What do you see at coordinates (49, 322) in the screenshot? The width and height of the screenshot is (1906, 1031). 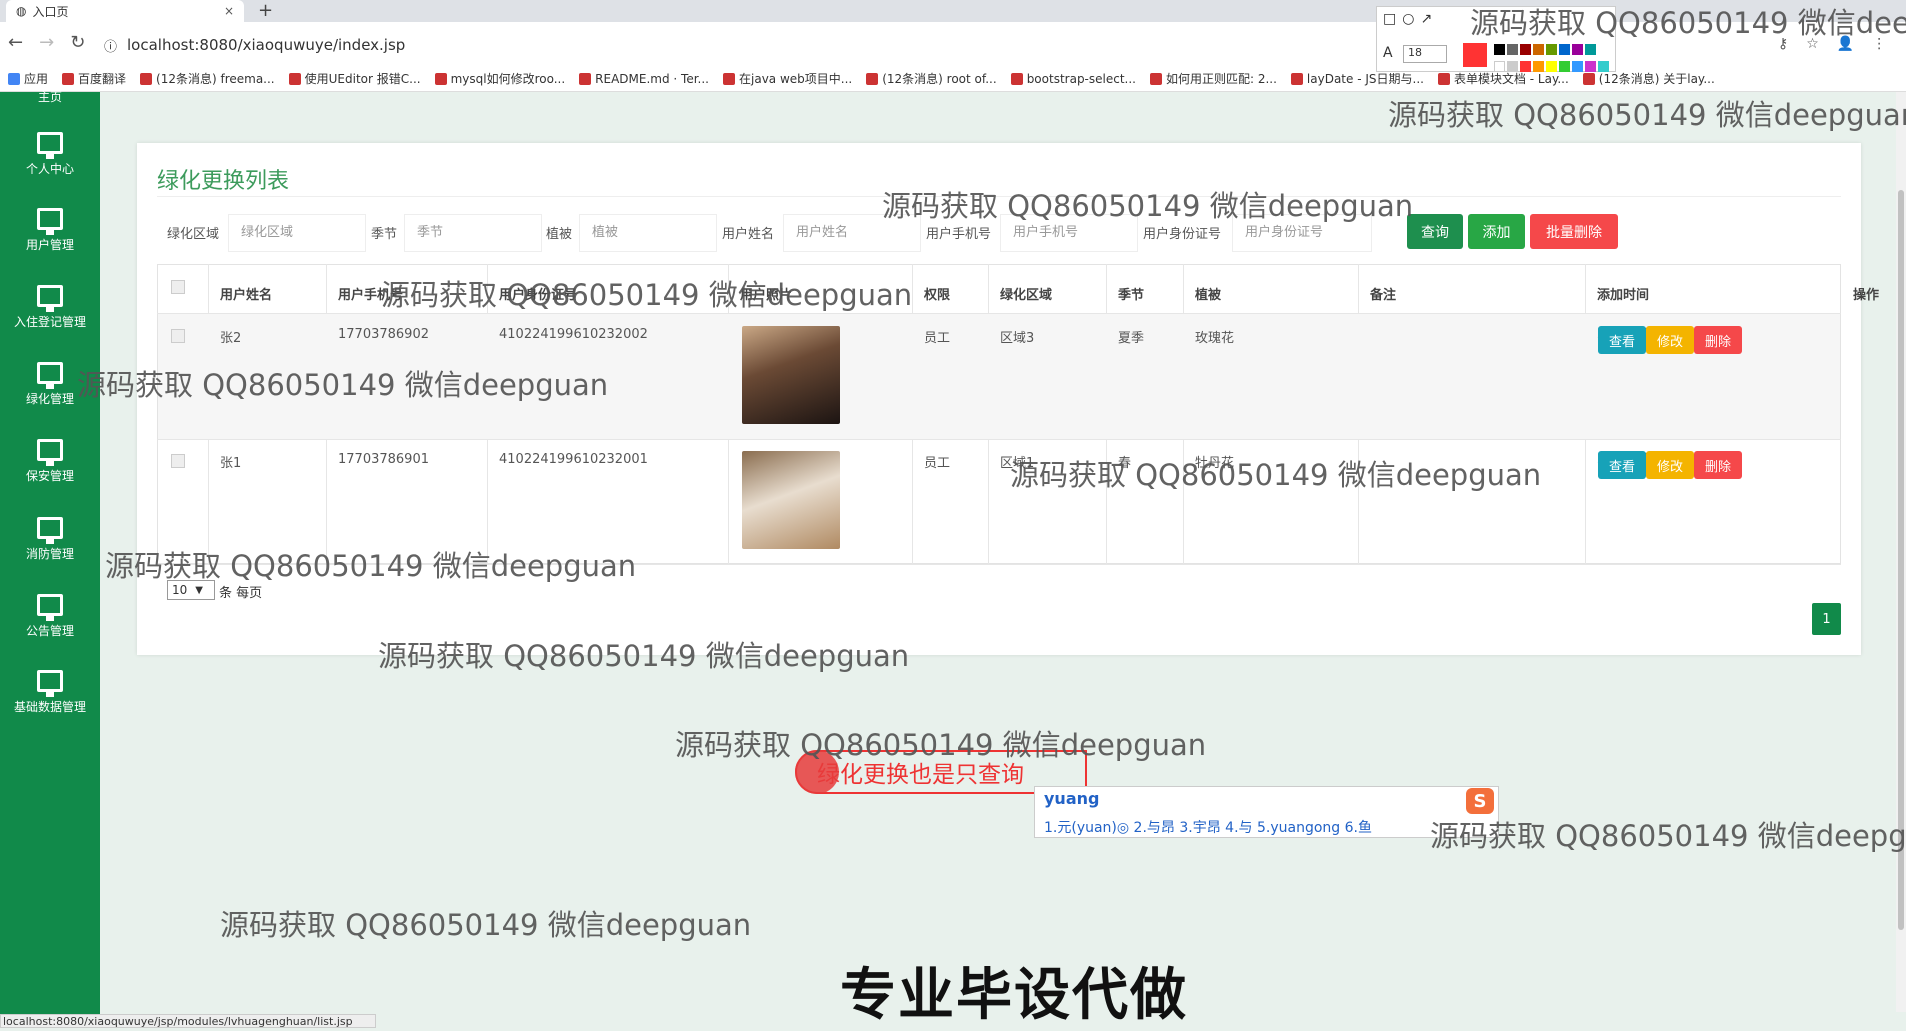 I see `sidebar-item-label: 入住登记管理` at bounding box center [49, 322].